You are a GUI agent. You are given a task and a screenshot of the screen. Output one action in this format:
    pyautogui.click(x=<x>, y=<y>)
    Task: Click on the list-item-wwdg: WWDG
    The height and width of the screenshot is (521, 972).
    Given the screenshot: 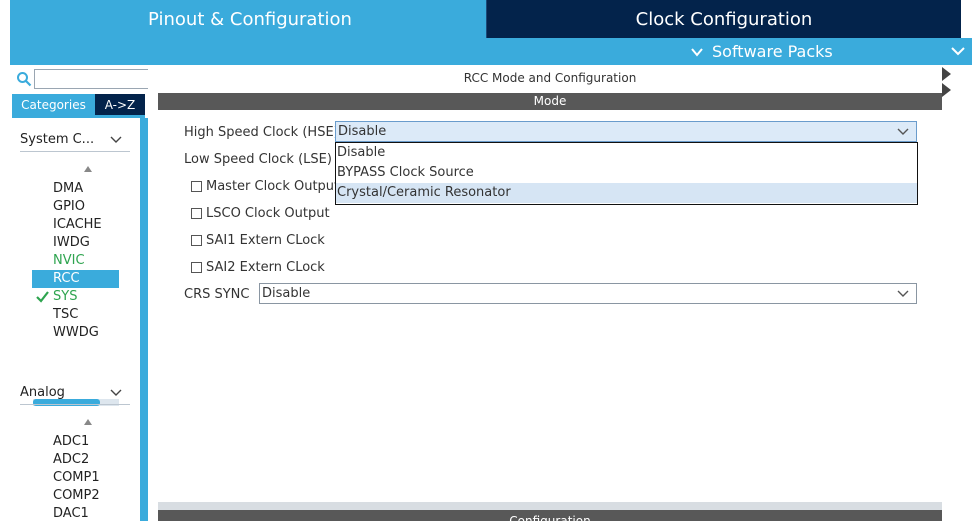 What is the action you would take?
    pyautogui.click(x=75, y=333)
    